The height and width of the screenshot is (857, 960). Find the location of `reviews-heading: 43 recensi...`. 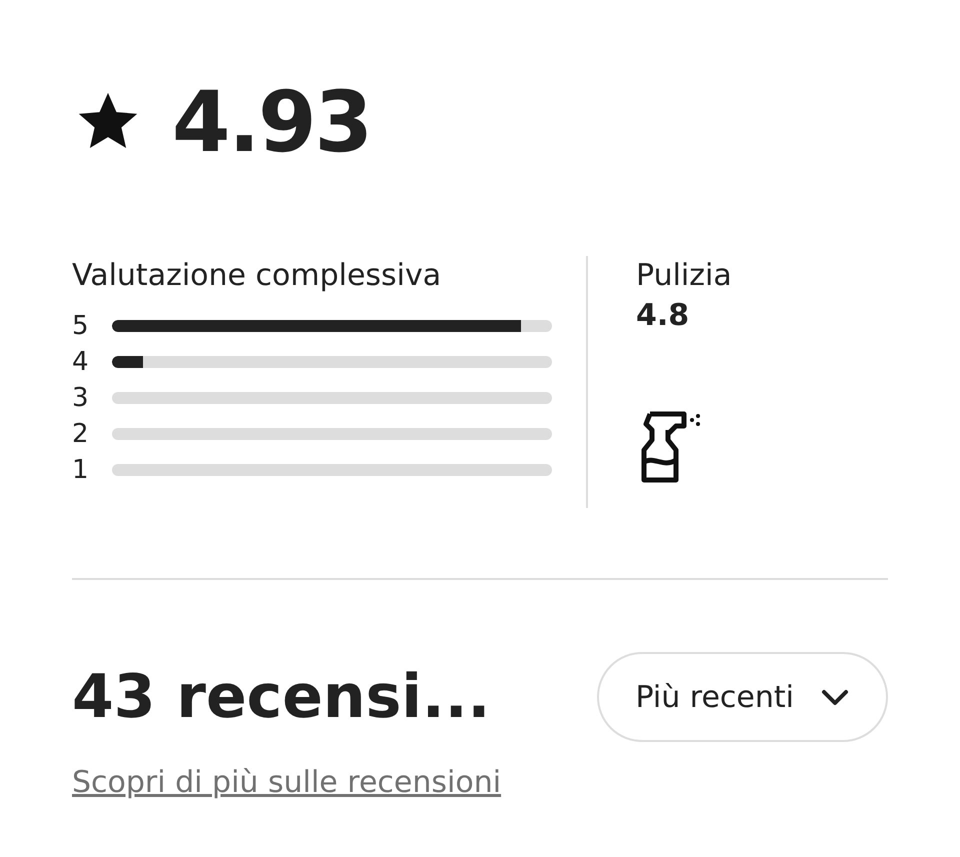

reviews-heading: 43 recensi... is located at coordinates (281, 697).